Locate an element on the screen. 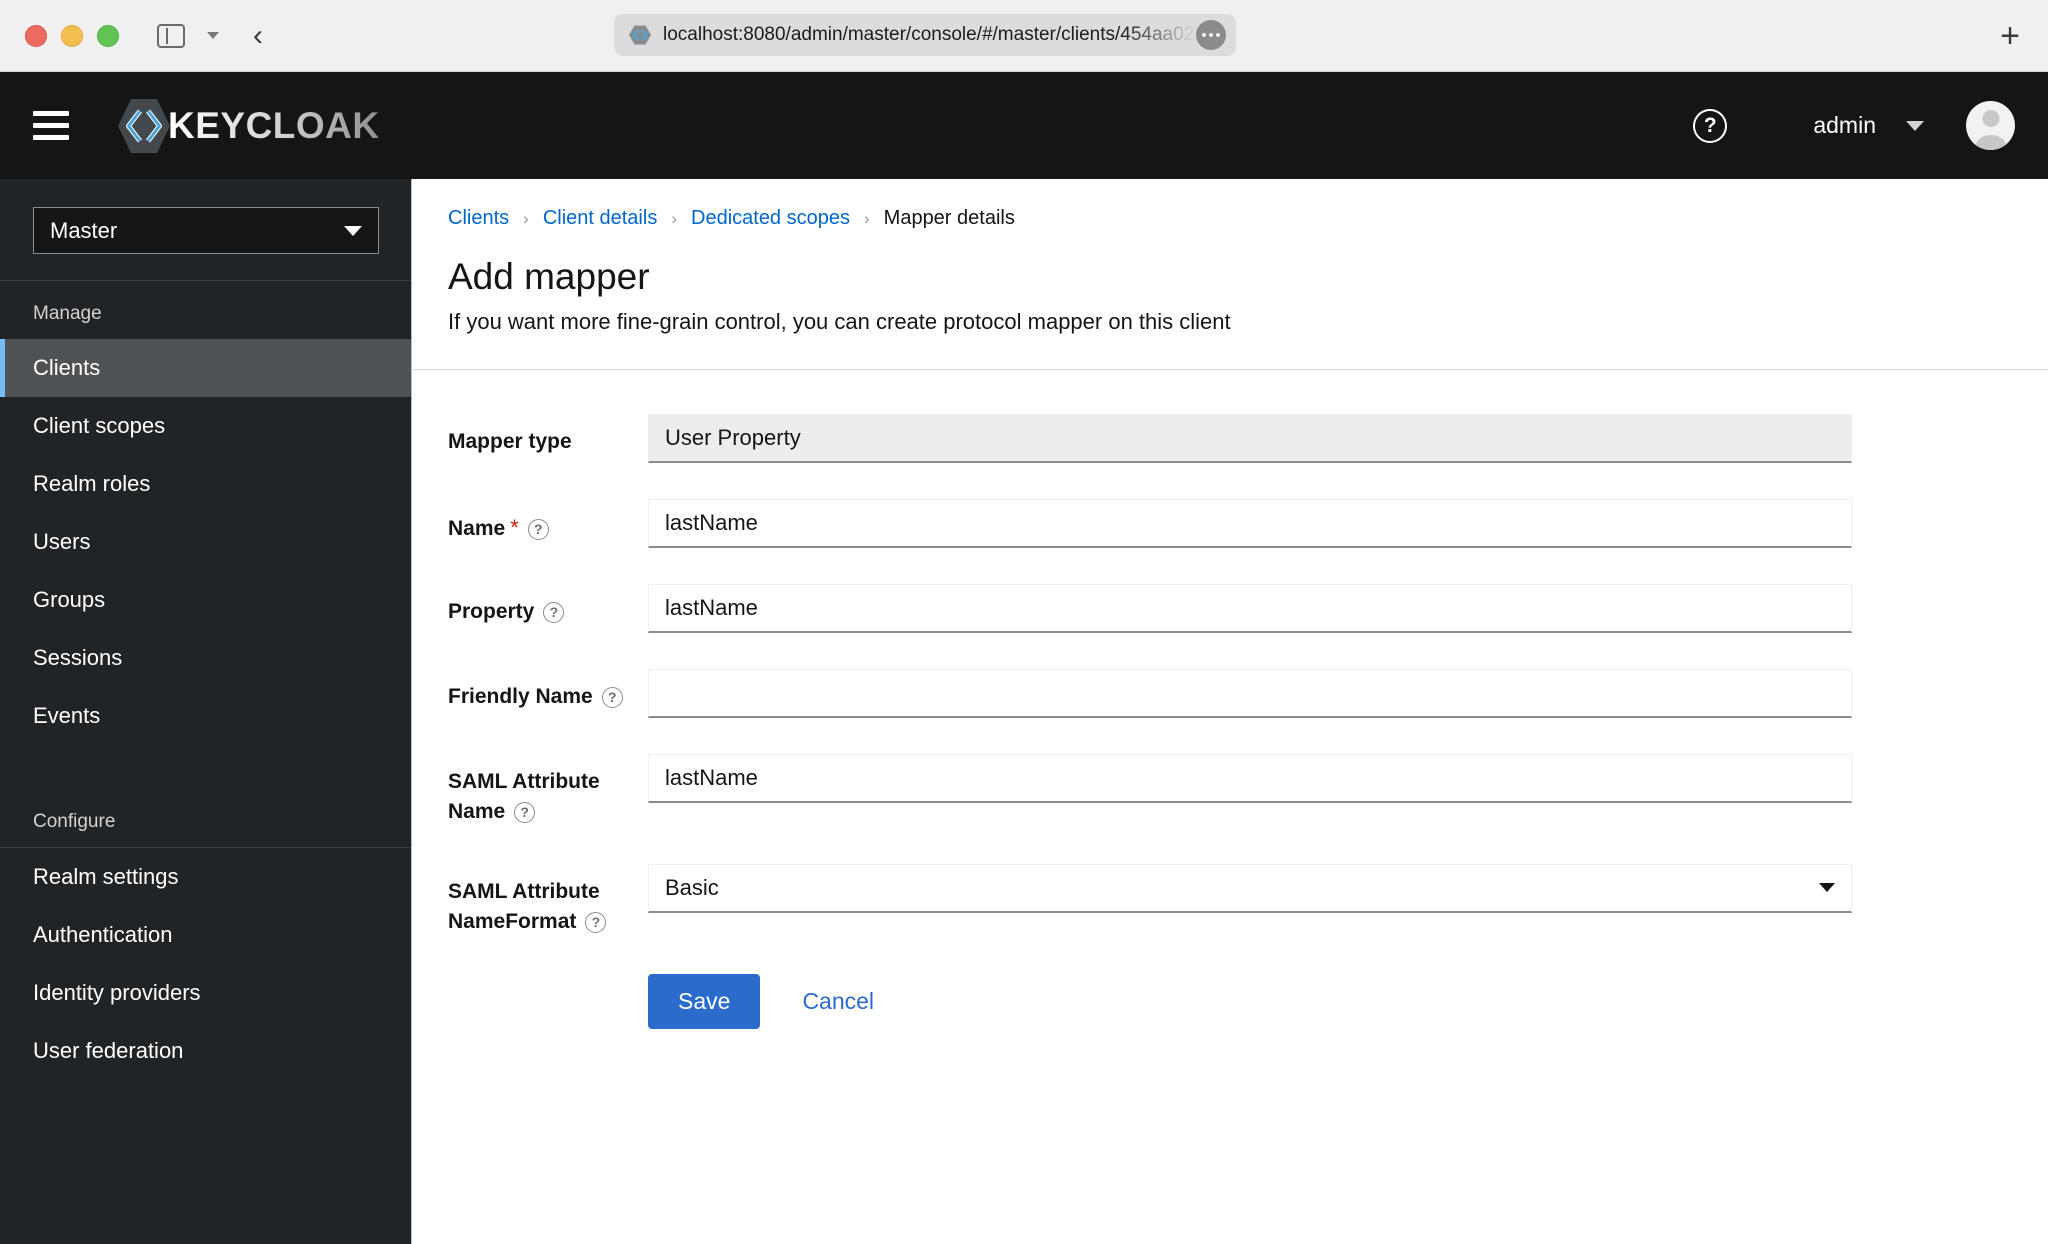 This screenshot has width=2048, height=1244. saml-attribute-name-input is located at coordinates (1250, 778).